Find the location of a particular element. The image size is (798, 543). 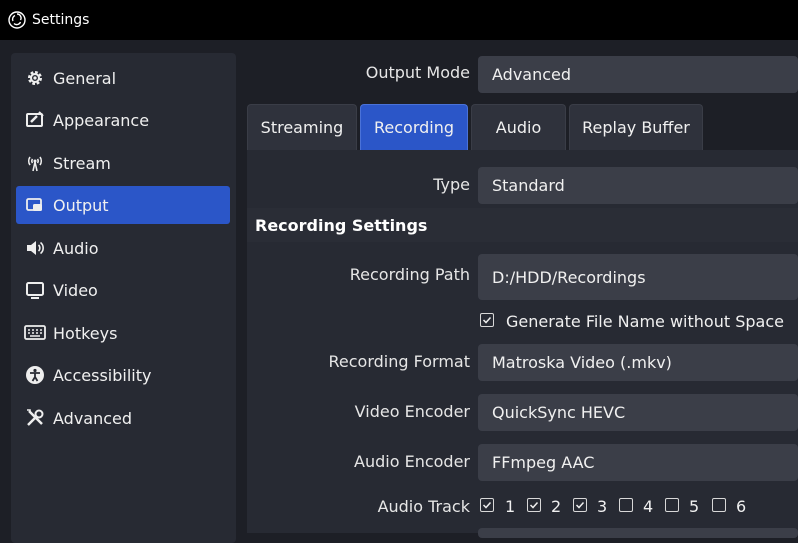

sidebar-item-video: Video is located at coordinates (123, 290).